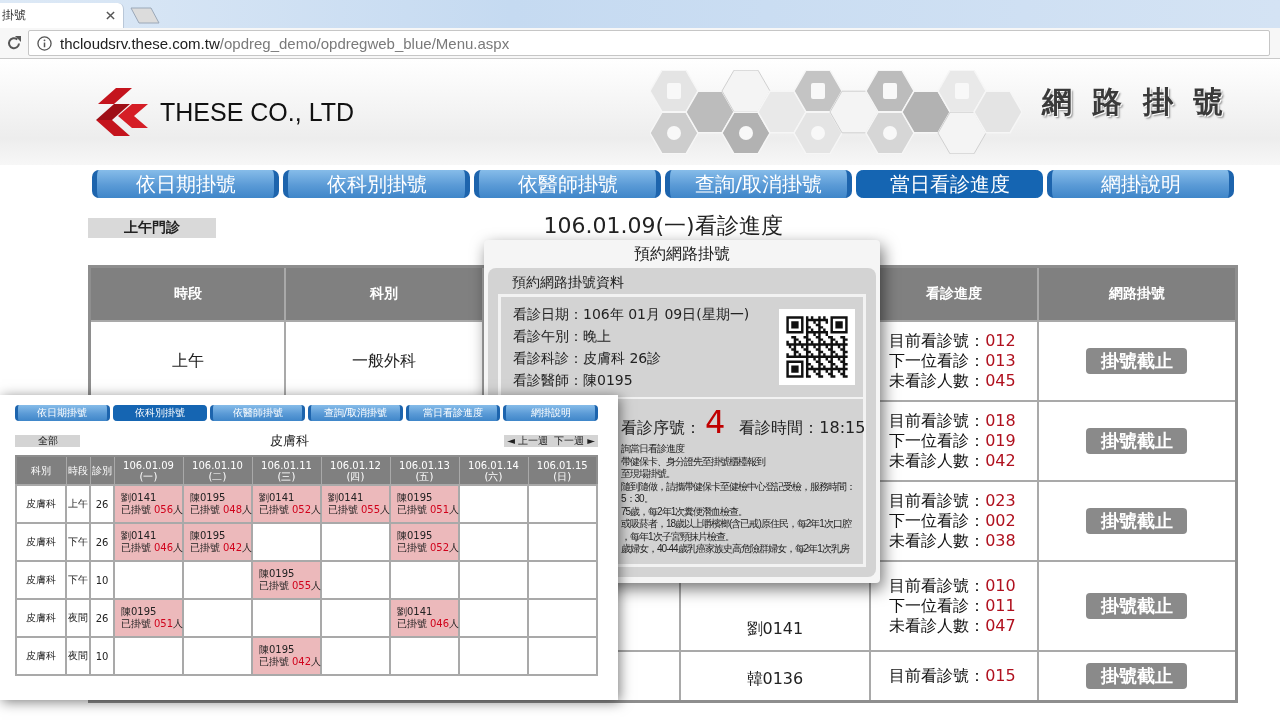 This screenshot has height=720, width=1280. What do you see at coordinates (737, 524) in the screenshot?
I see `note-line: 或吸菸者，18歲以上嚼檳榔(含已戒)原住民，每2年1次口腔` at bounding box center [737, 524].